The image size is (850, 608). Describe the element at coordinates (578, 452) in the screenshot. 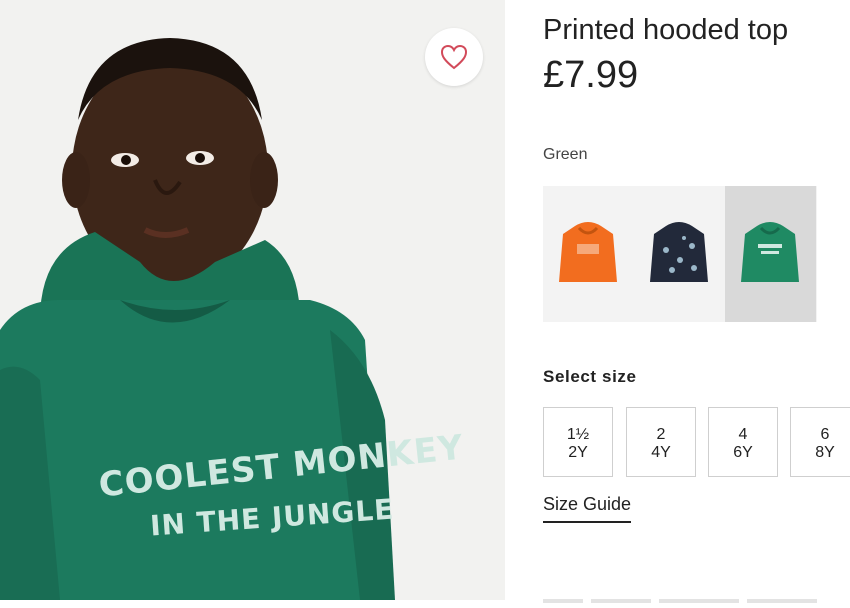

I see `size-option-line2: 2Y` at that location.